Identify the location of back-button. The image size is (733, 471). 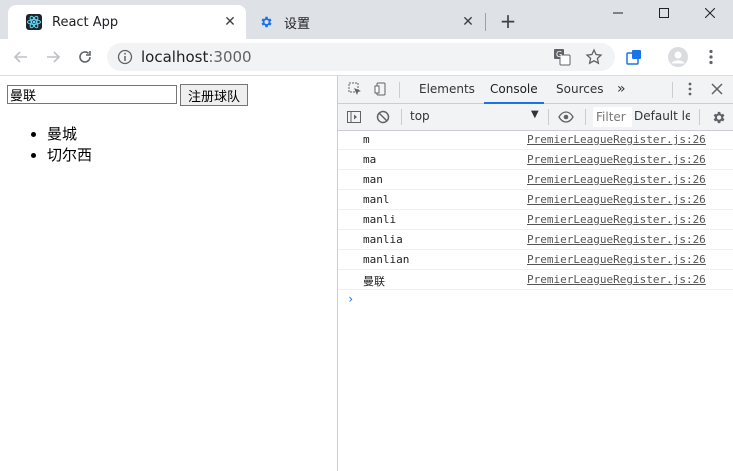
(21, 57).